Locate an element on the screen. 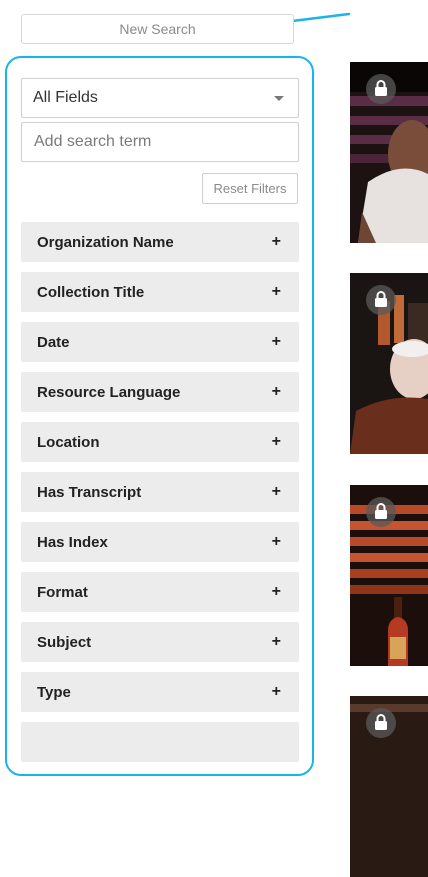 This screenshot has height=877, width=428. search-term-input is located at coordinates (160, 142).